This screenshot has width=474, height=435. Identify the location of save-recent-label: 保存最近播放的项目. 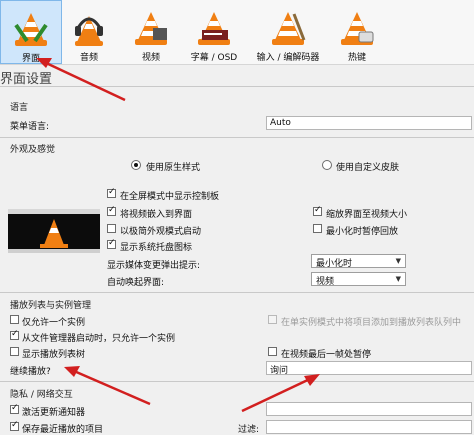
(63, 430).